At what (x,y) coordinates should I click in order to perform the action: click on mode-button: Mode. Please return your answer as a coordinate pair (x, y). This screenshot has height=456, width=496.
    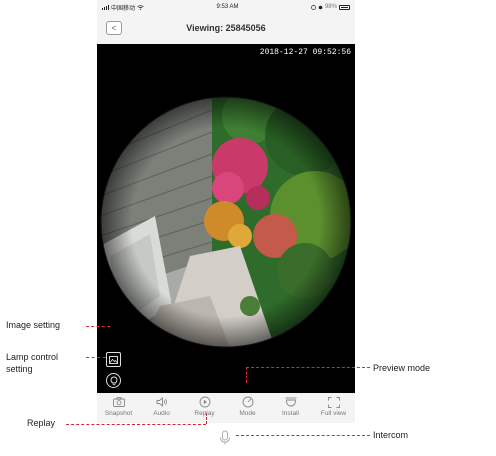
    Looking at the image, I should click on (248, 406).